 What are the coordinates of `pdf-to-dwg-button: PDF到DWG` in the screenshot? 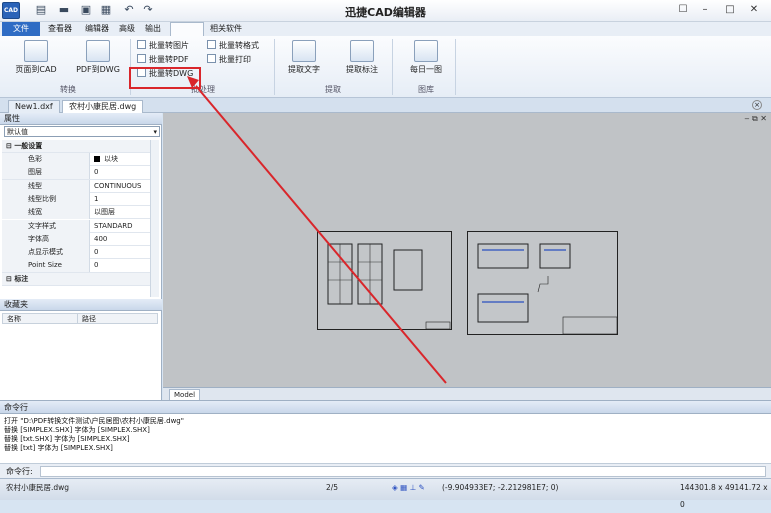 It's located at (98, 57).